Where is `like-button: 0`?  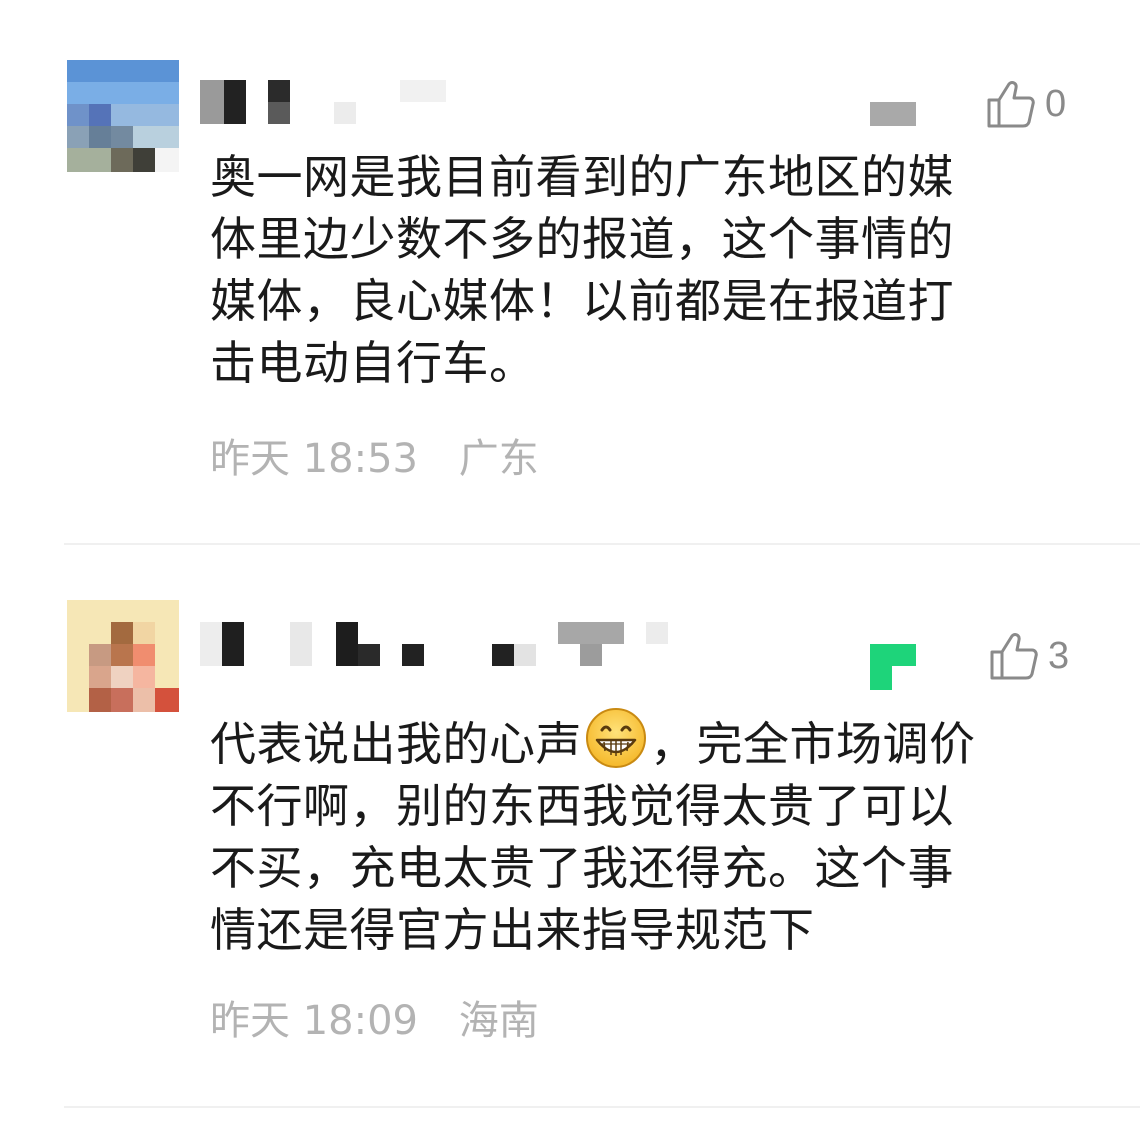 like-button: 0 is located at coordinates (1025, 104).